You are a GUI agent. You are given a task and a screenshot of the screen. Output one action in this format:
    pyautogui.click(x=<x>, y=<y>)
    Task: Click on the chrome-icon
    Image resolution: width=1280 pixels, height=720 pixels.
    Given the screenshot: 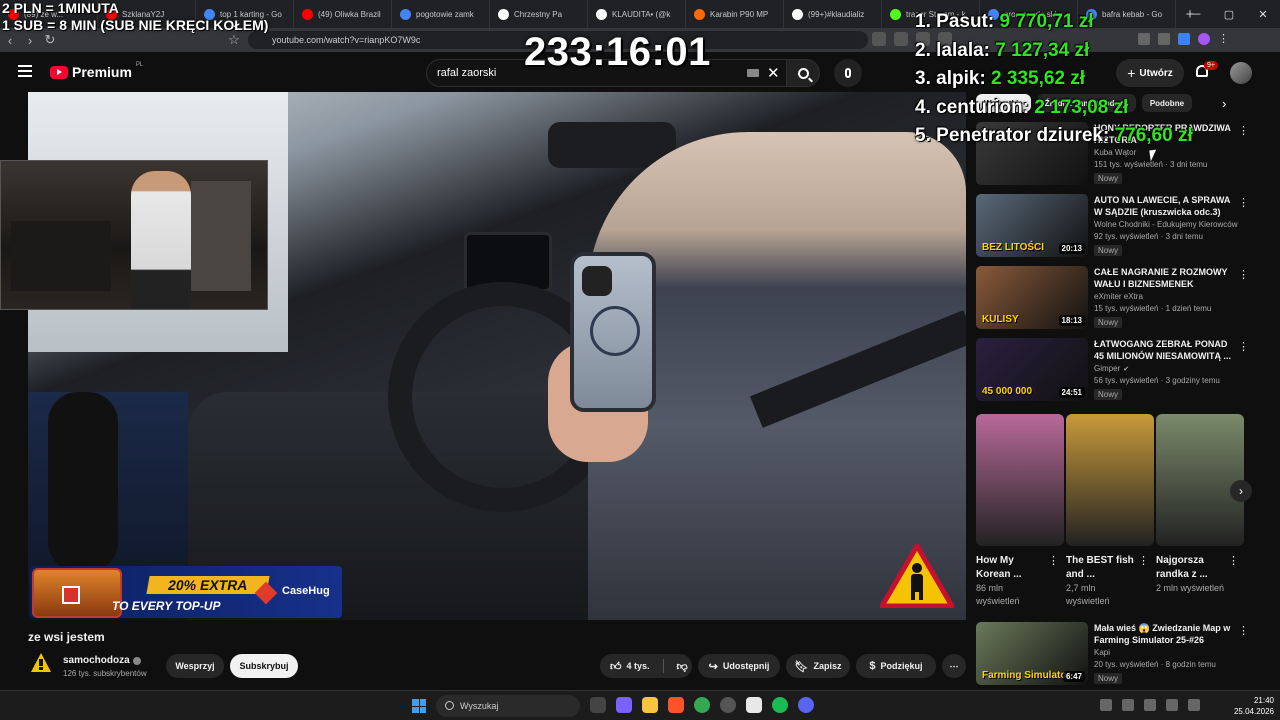 What is the action you would take?
    pyautogui.click(x=702, y=705)
    